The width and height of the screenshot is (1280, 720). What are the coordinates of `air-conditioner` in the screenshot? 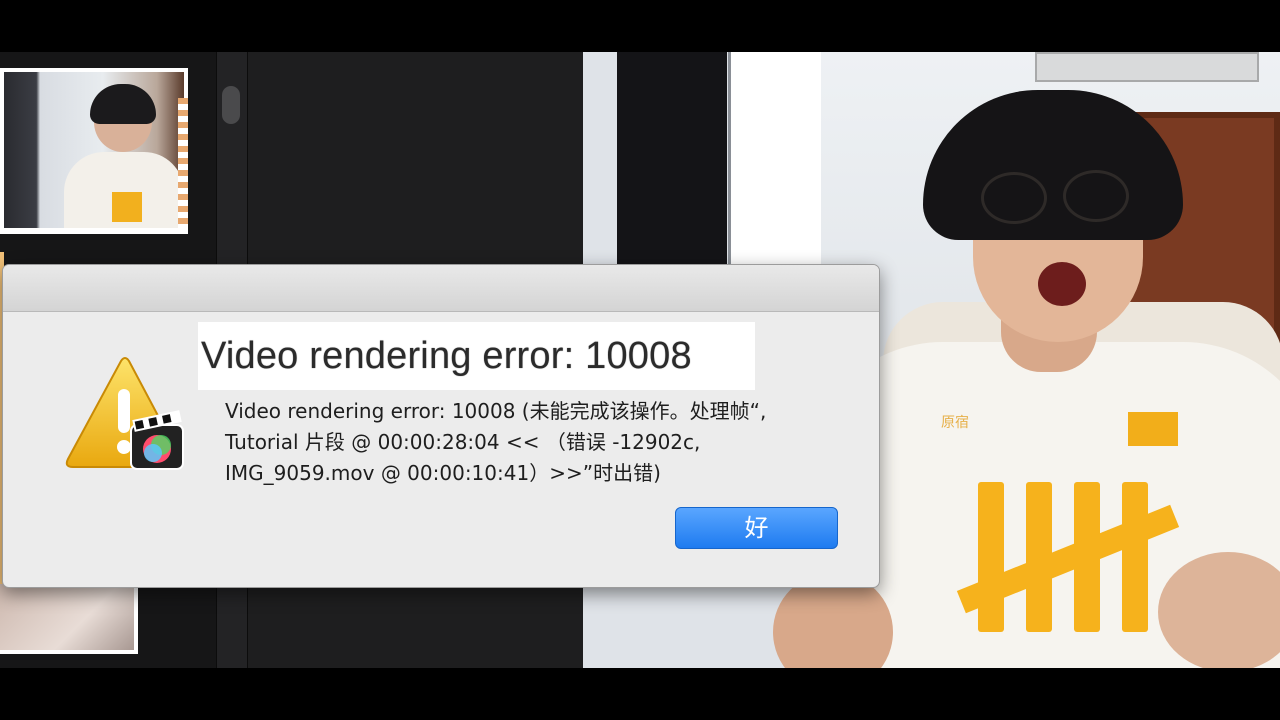 It's located at (1147, 67).